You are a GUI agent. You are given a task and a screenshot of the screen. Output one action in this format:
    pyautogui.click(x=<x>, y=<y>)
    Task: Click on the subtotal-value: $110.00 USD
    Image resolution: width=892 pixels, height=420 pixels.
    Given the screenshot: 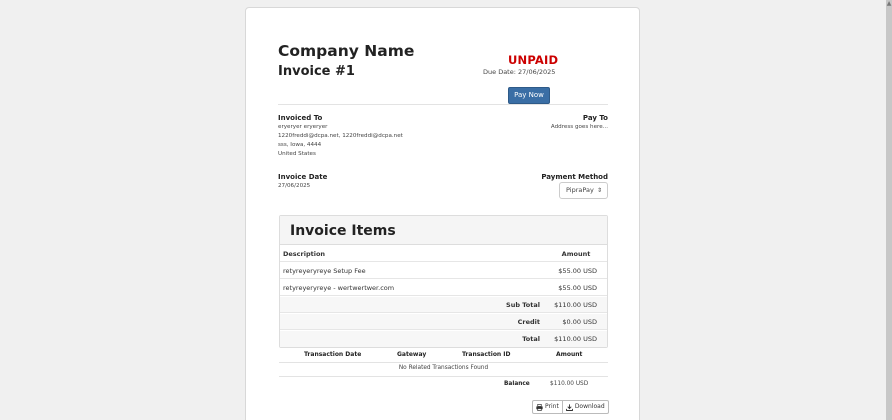 What is the action you would take?
    pyautogui.click(x=575, y=305)
    